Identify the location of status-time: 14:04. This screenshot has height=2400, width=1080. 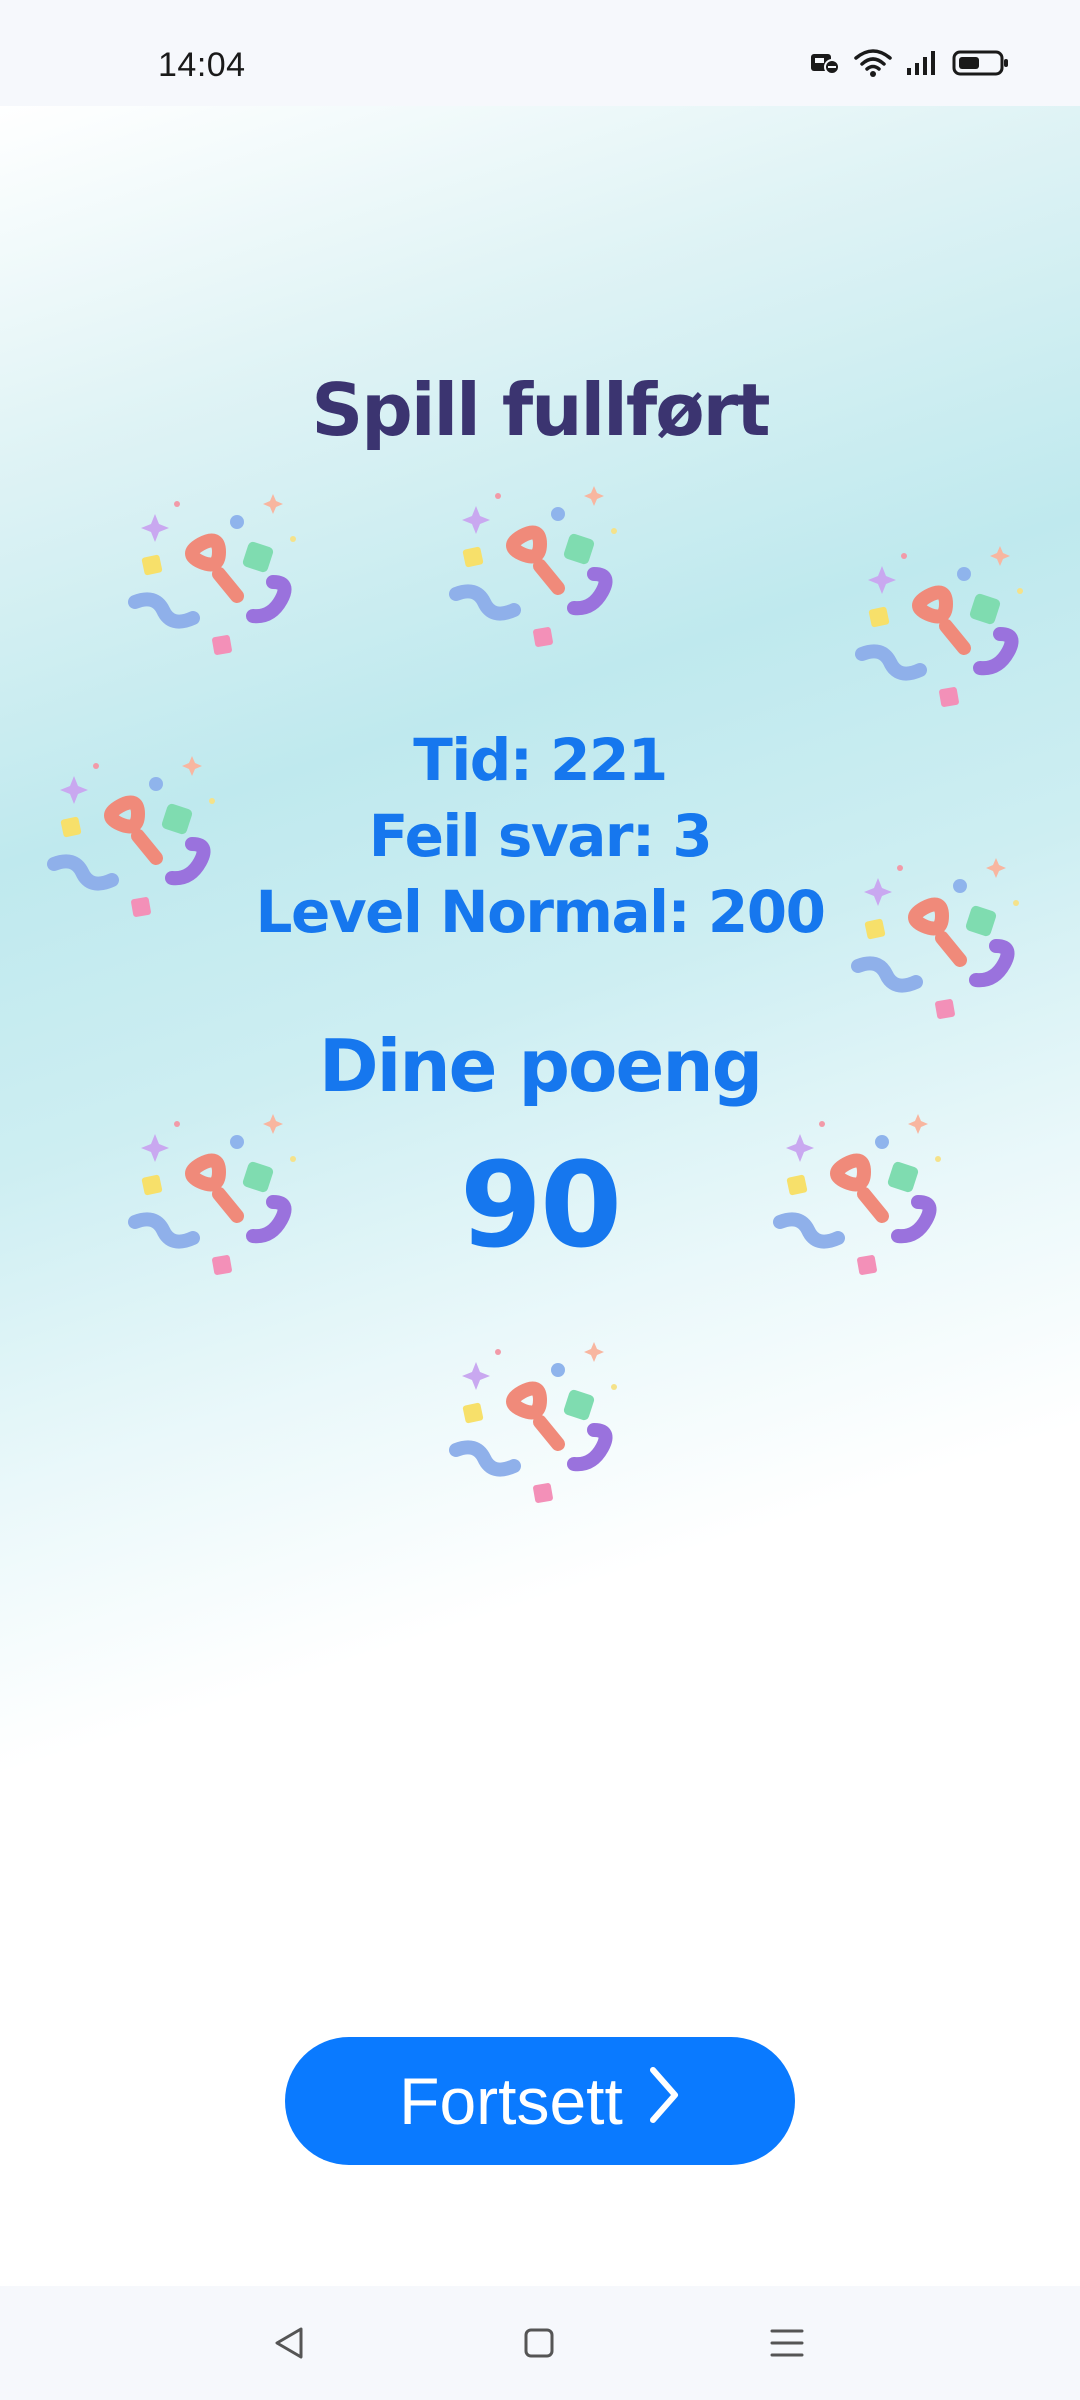
(202, 65).